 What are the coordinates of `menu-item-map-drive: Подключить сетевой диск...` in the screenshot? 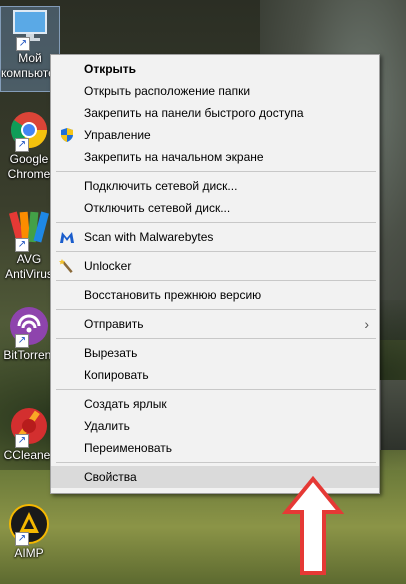 It's located at (215, 186).